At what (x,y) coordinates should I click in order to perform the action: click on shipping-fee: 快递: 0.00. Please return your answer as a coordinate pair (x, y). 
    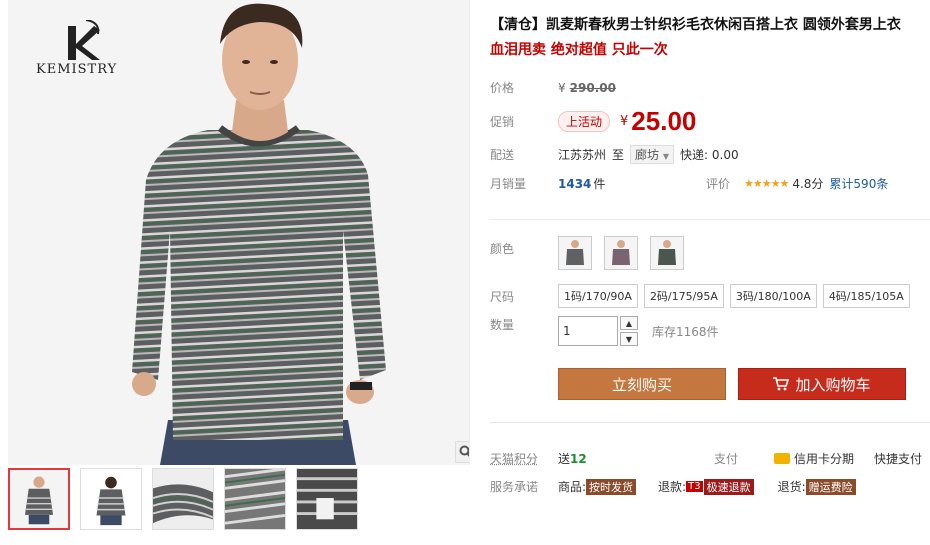
    Looking at the image, I should click on (709, 155).